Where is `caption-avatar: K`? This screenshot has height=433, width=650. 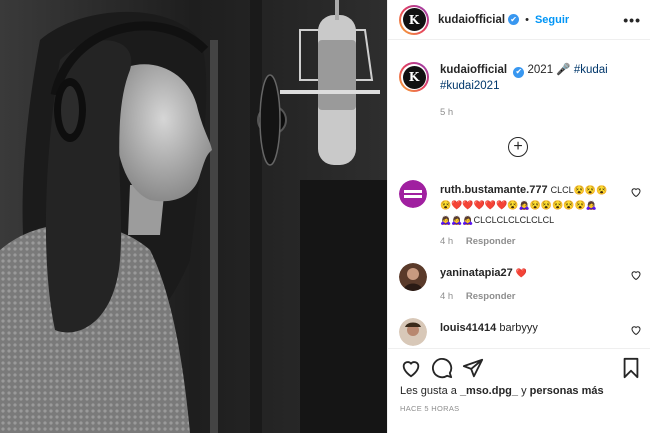
caption-avatar: K is located at coordinates (414, 77).